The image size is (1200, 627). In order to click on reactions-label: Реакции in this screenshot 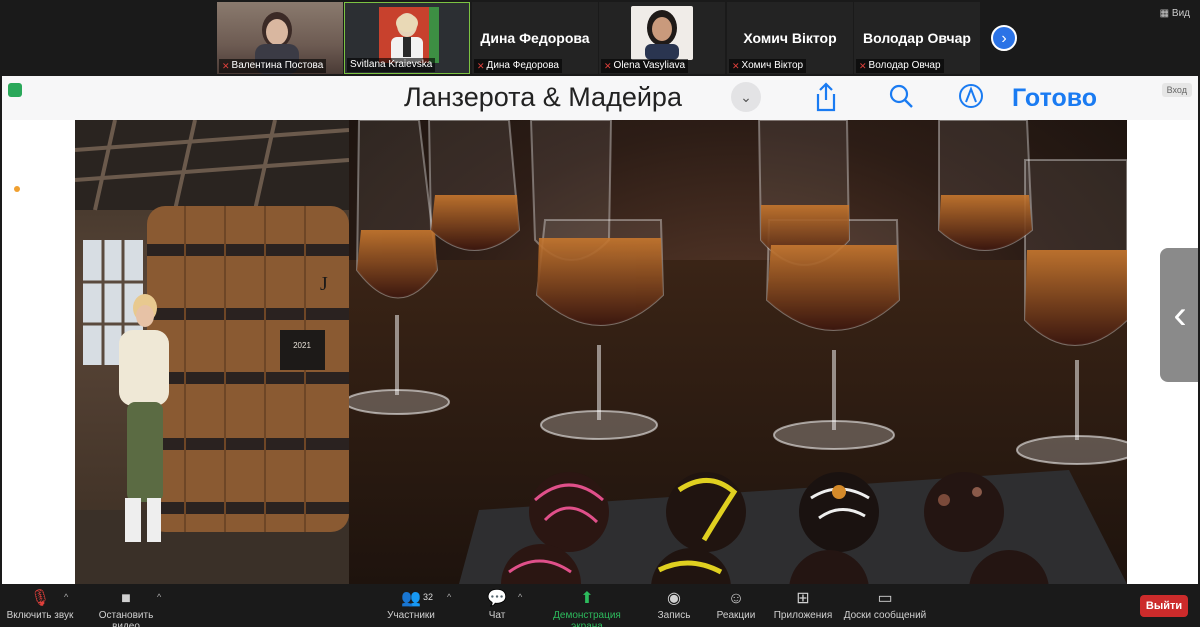, I will do `click(736, 615)`.